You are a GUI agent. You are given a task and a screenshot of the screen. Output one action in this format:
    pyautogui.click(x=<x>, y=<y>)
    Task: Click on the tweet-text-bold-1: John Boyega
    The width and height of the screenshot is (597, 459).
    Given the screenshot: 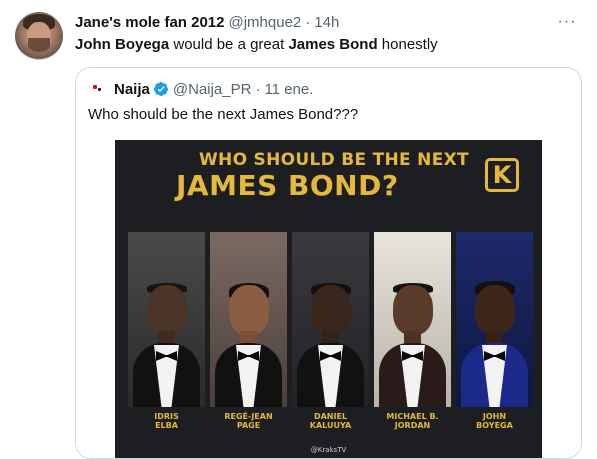 What is the action you would take?
    pyautogui.click(x=122, y=44)
    